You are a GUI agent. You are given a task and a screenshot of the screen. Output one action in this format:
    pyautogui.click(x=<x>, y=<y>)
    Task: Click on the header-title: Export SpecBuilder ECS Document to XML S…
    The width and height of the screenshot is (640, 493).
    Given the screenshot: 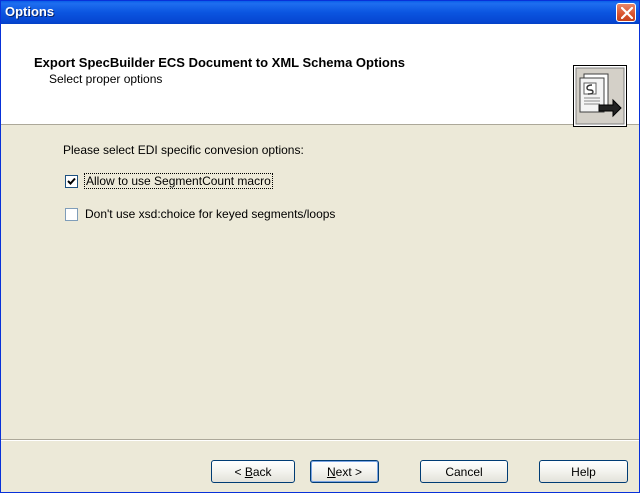 What is the action you would take?
    pyautogui.click(x=220, y=62)
    